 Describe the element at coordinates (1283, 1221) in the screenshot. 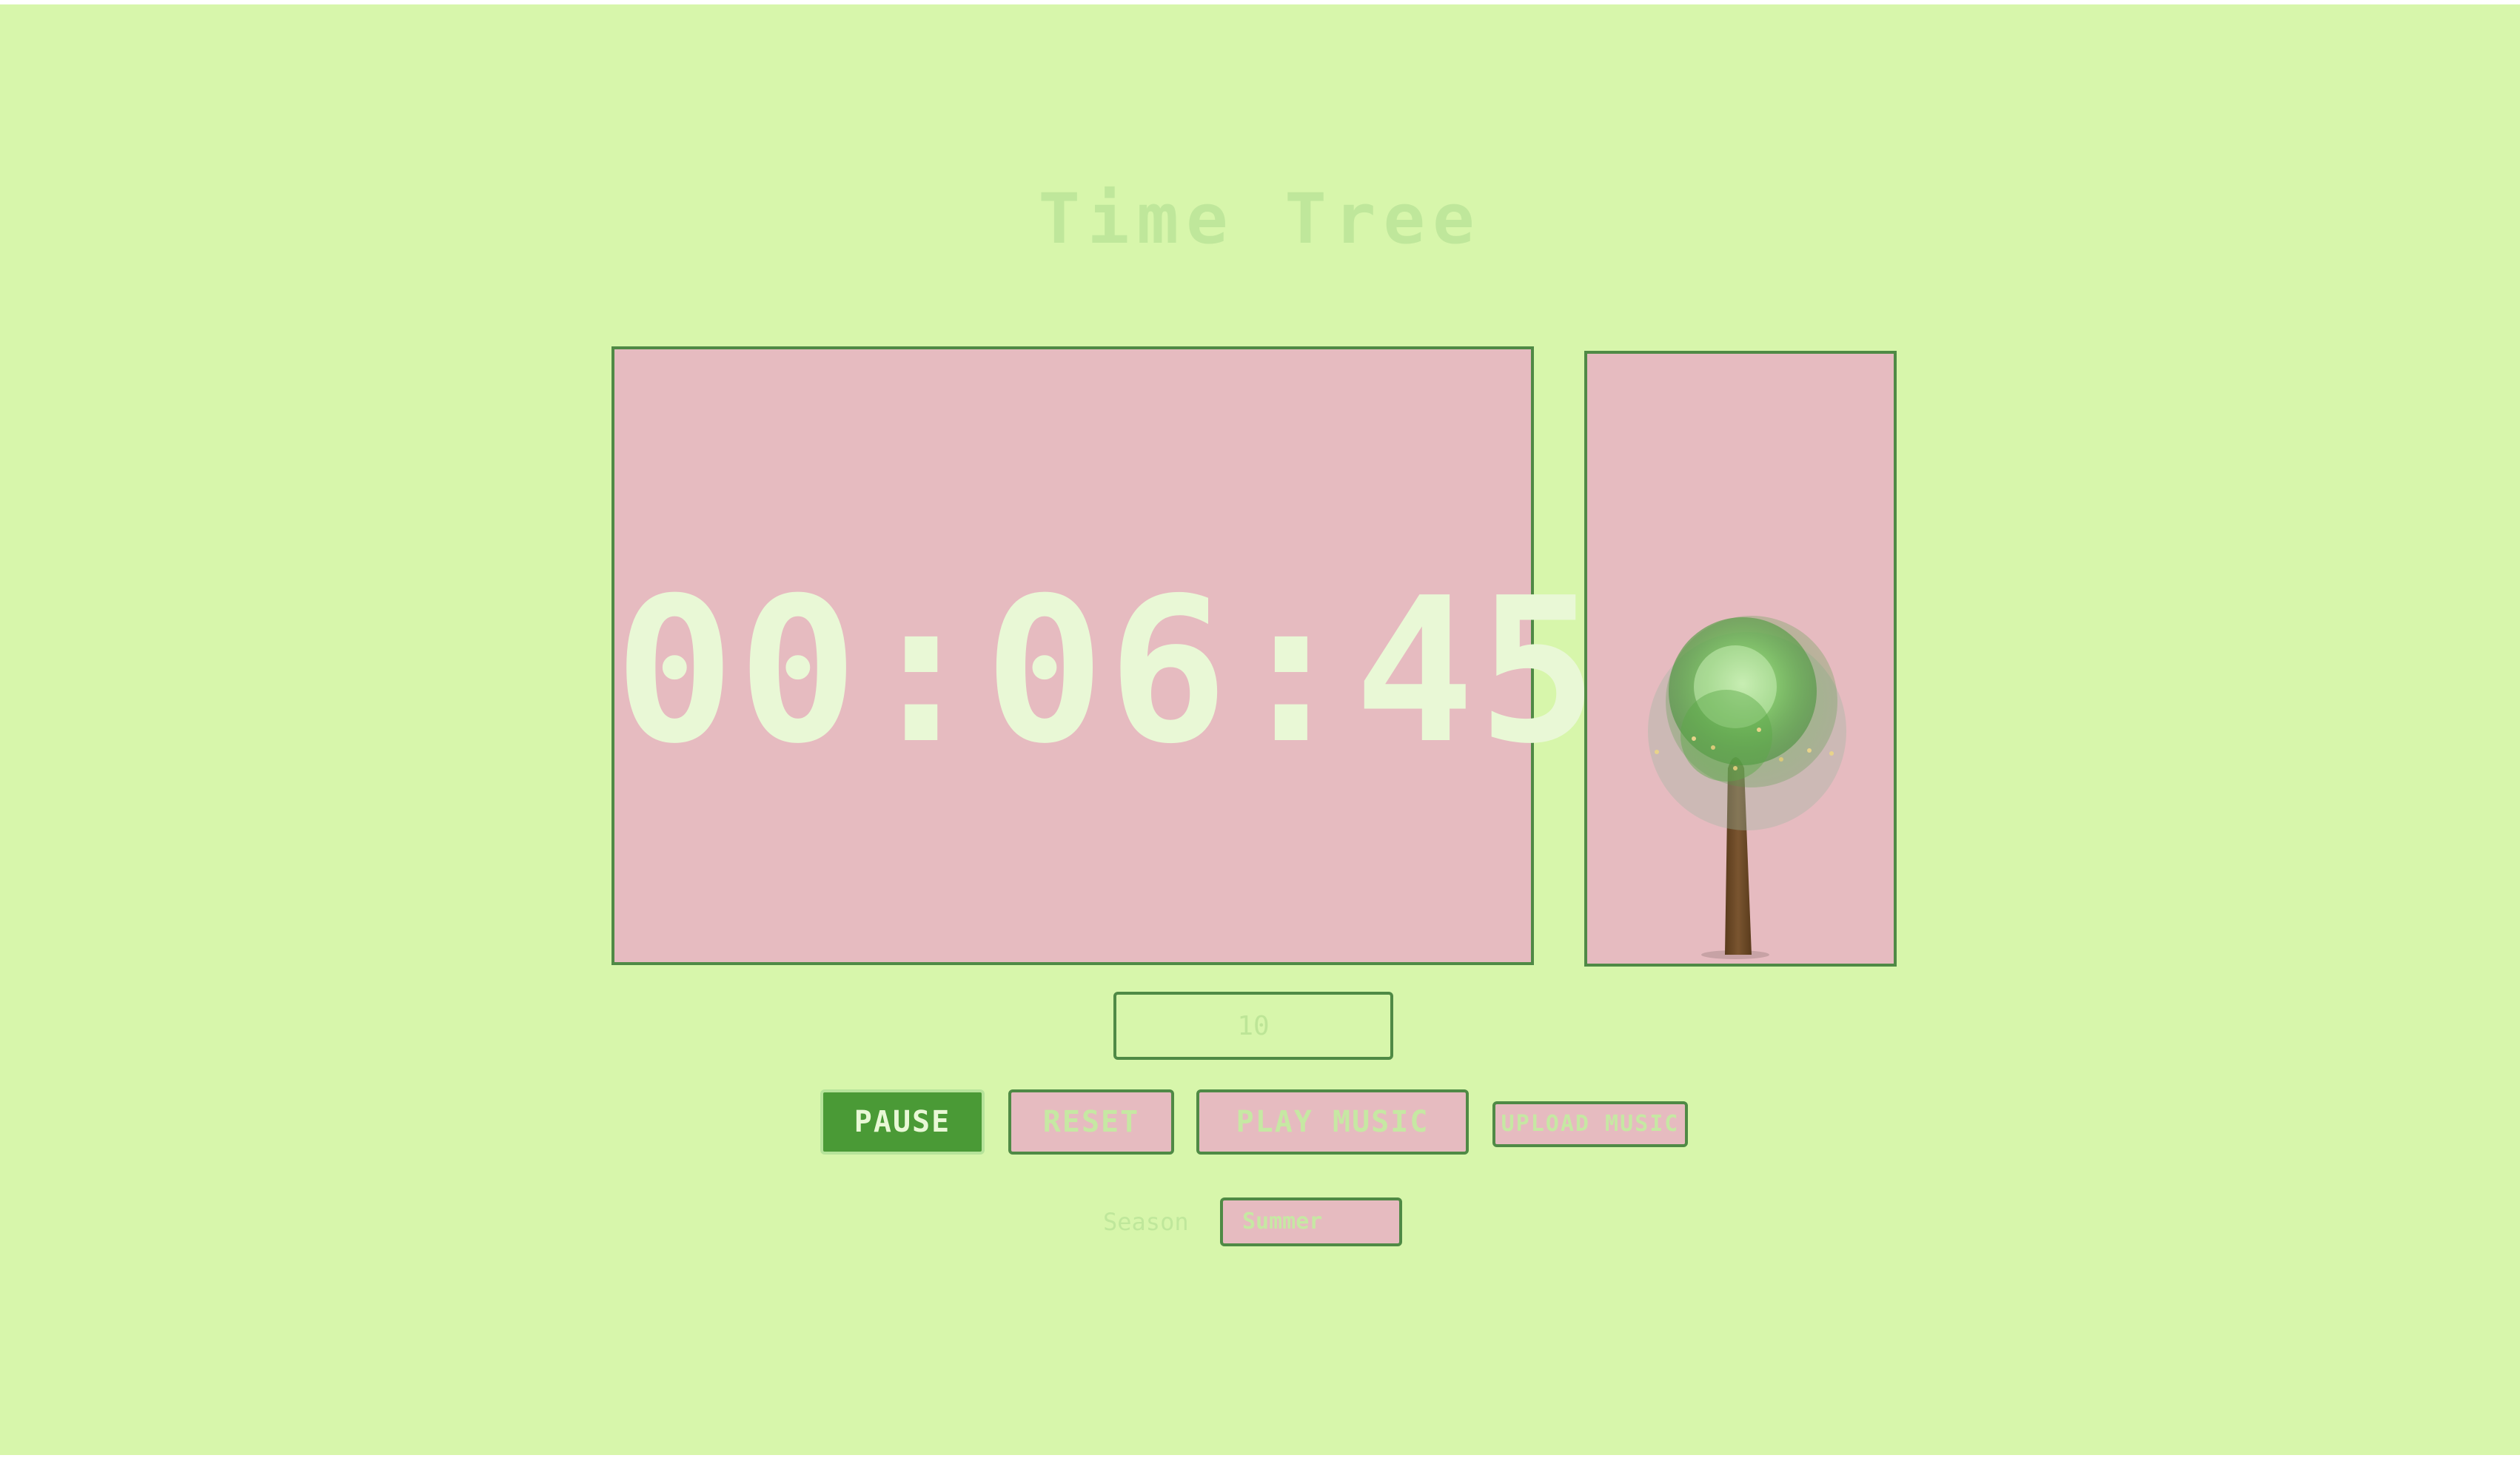

I see `season-selected-value: Summer` at that location.